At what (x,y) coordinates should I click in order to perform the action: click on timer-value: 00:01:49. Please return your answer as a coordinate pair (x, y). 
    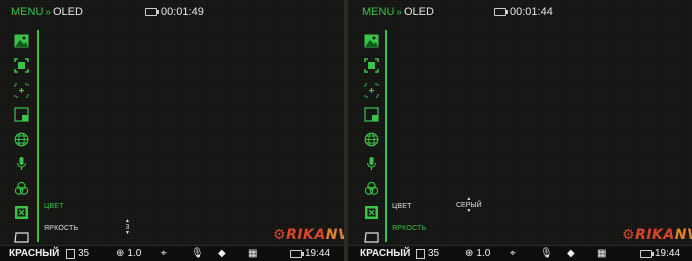
    Looking at the image, I should click on (182, 12).